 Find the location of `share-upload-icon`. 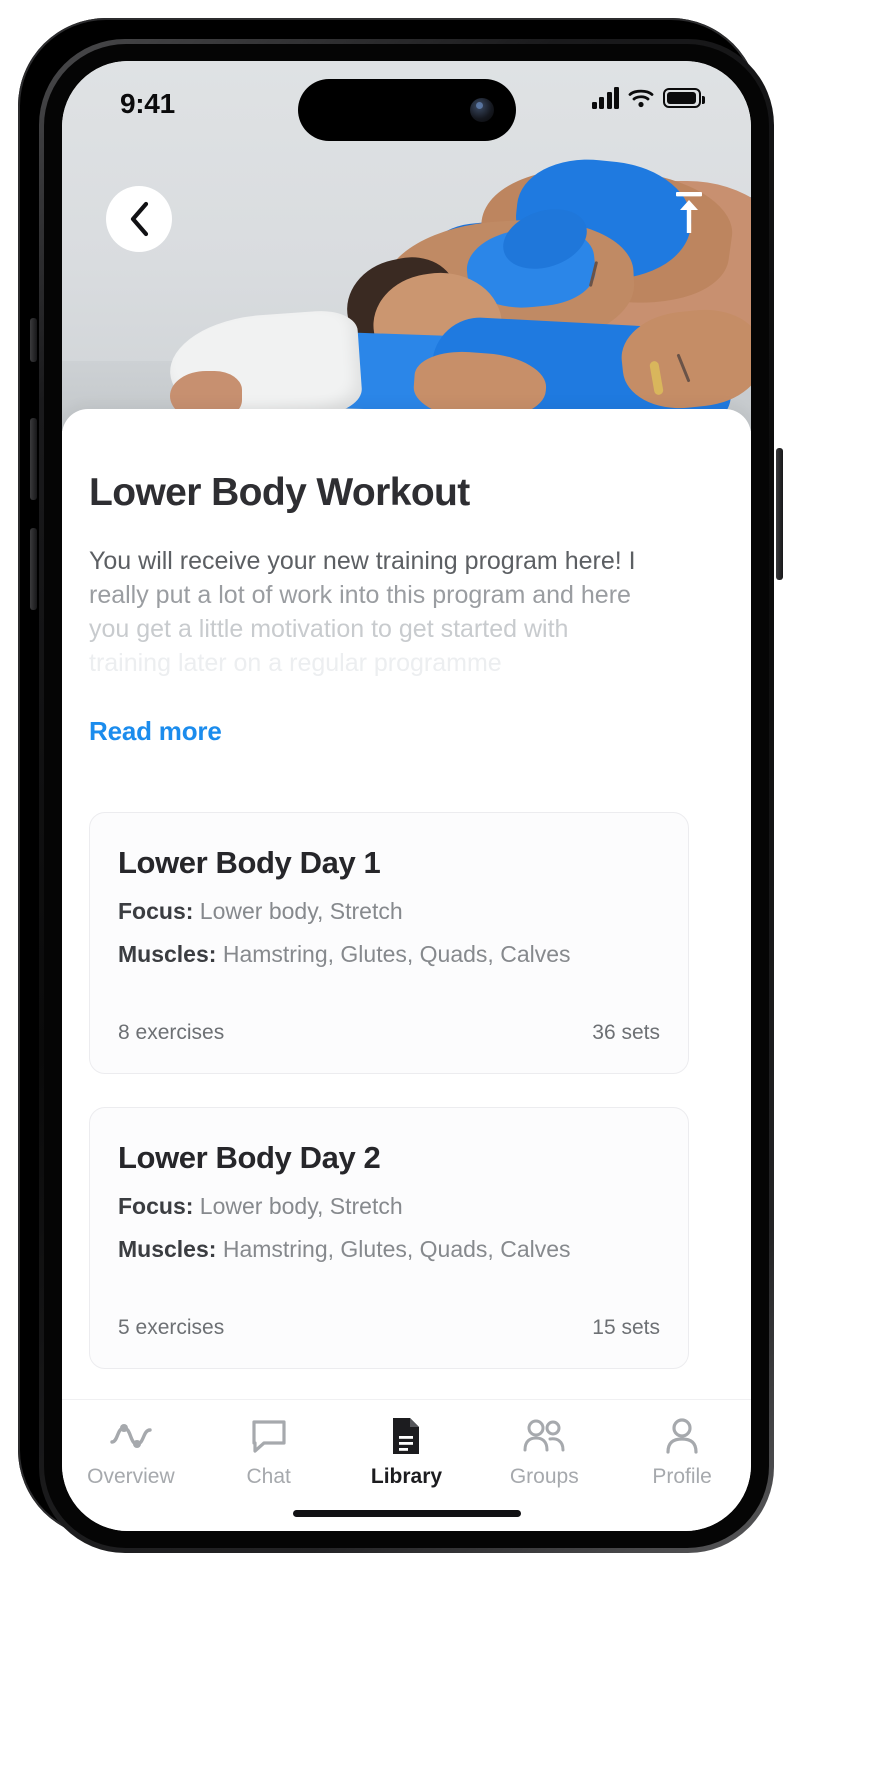

share-upload-icon is located at coordinates (689, 212).